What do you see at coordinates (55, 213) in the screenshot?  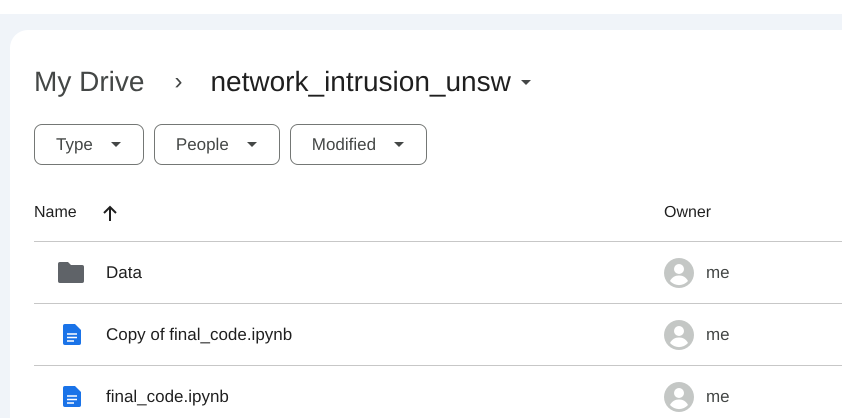 I see `column-header: Name` at bounding box center [55, 213].